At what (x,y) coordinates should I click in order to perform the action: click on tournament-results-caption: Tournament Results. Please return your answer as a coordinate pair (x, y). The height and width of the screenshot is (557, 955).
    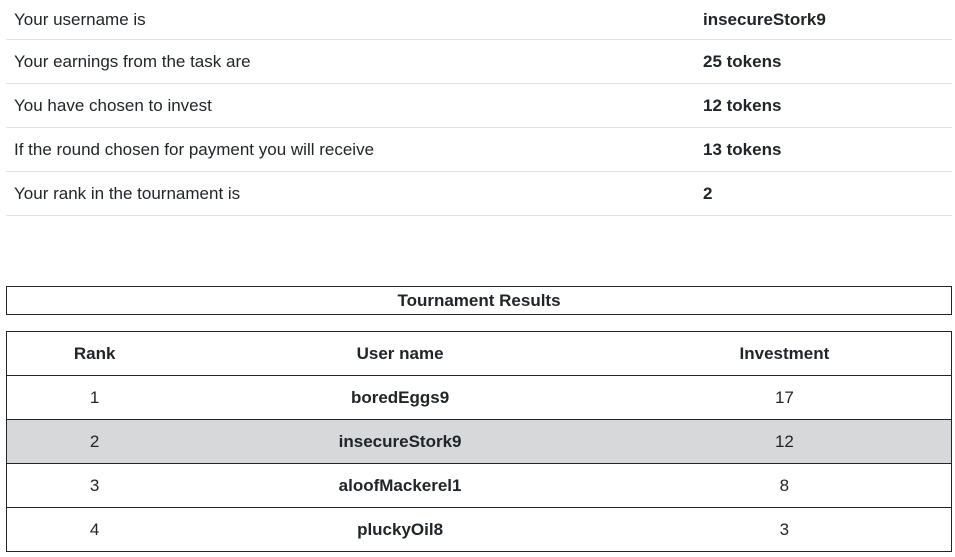
    Looking at the image, I should click on (479, 300).